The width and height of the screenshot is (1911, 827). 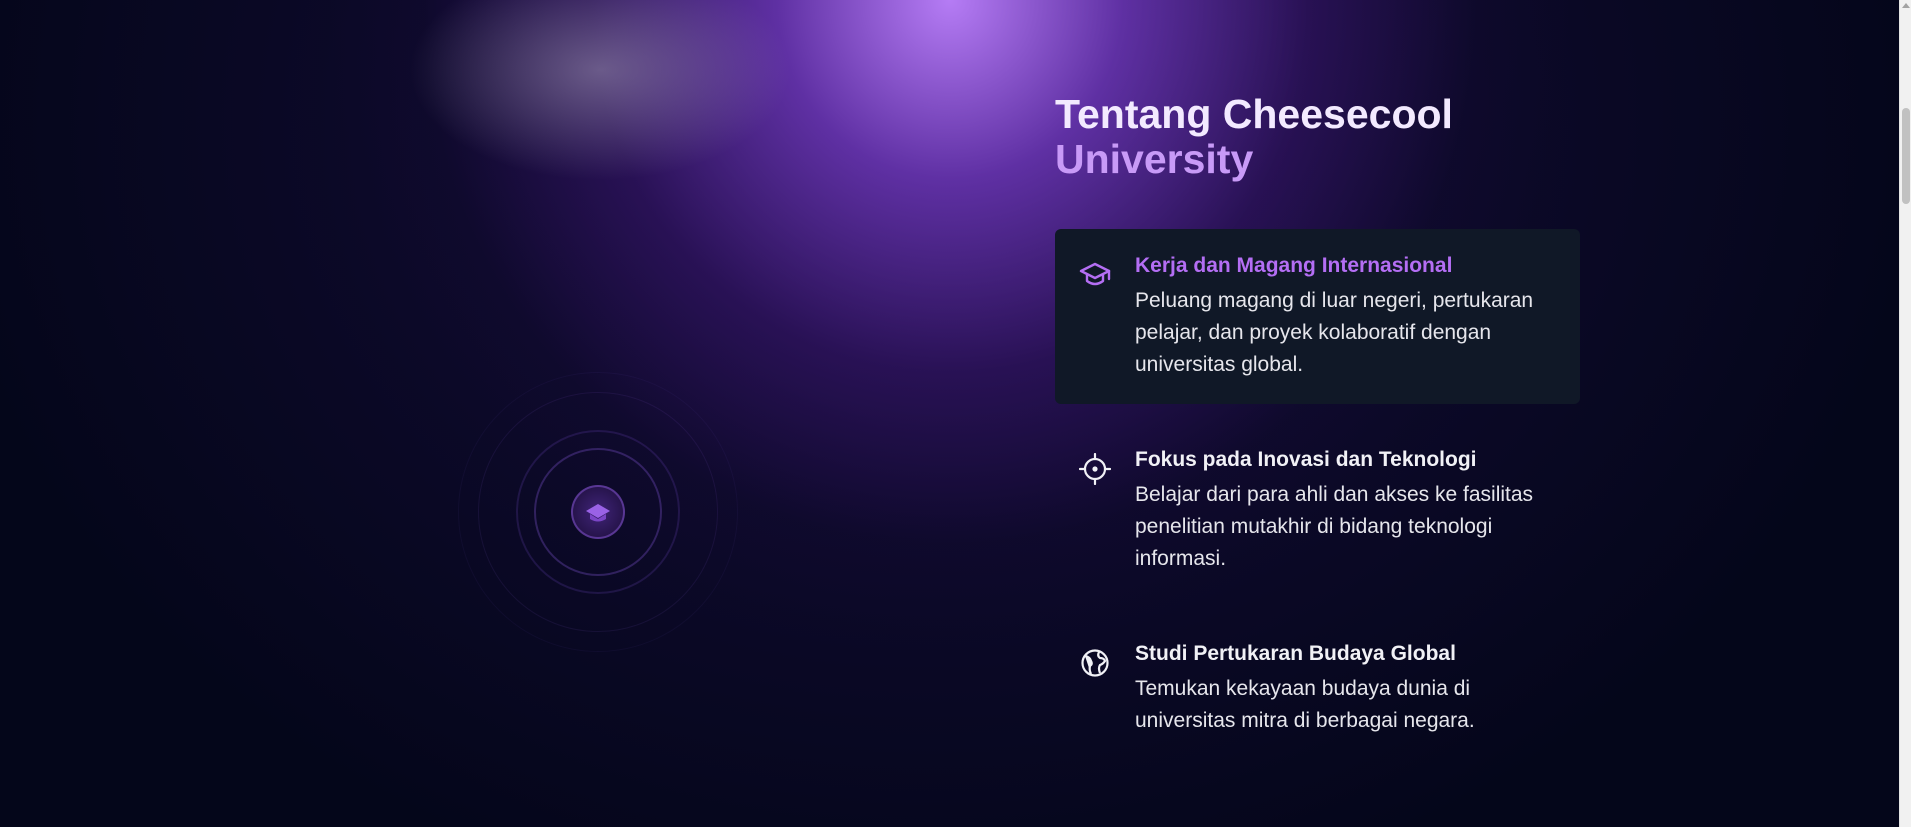 I want to click on page-scrollbar, so click(x=1905, y=413).